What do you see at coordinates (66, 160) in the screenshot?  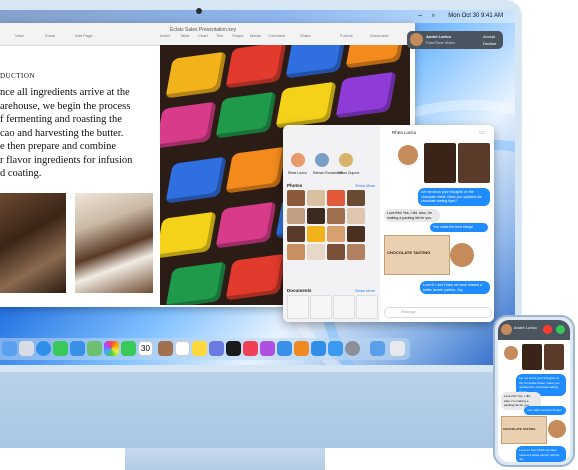 I see `doc-line: r flavor ingredients for infusion` at bounding box center [66, 160].